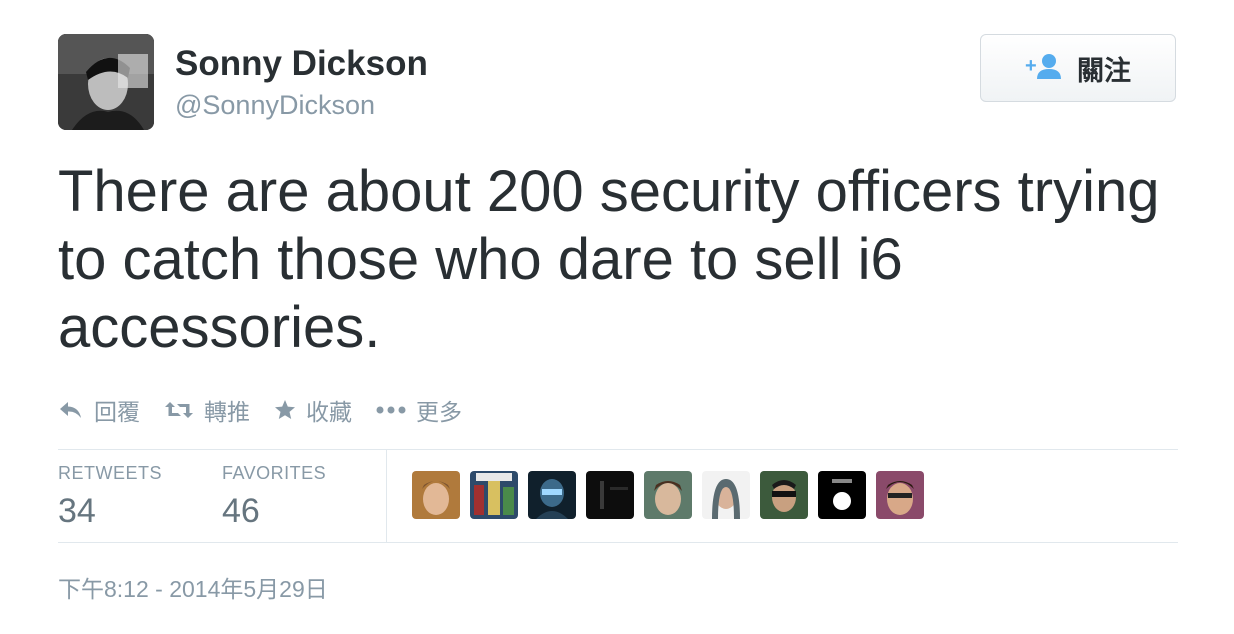 Image resolution: width=1234 pixels, height=634 pixels. What do you see at coordinates (1044, 68) in the screenshot?
I see `follow-person-plus-icon: +` at bounding box center [1044, 68].